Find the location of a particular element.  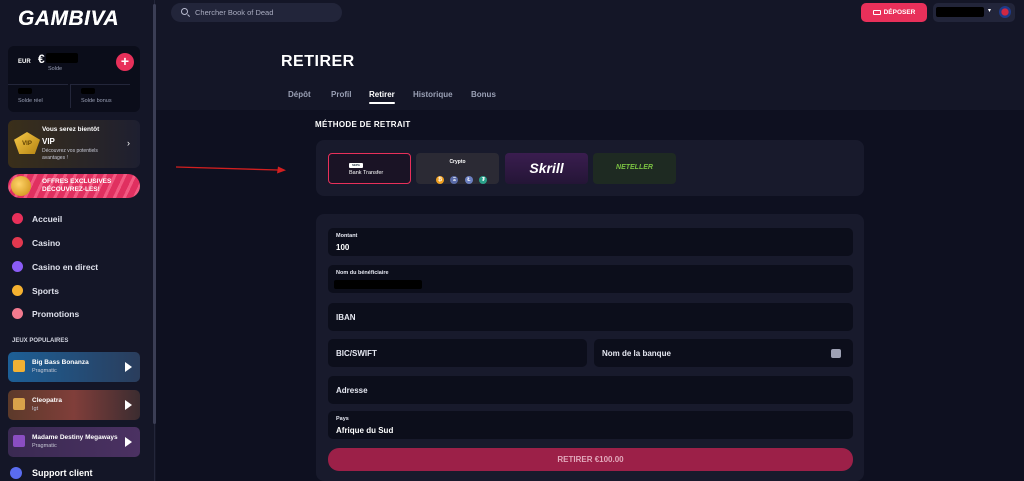

sidebar-item-casino-en-direct: Casino en direct is located at coordinates (80, 268).